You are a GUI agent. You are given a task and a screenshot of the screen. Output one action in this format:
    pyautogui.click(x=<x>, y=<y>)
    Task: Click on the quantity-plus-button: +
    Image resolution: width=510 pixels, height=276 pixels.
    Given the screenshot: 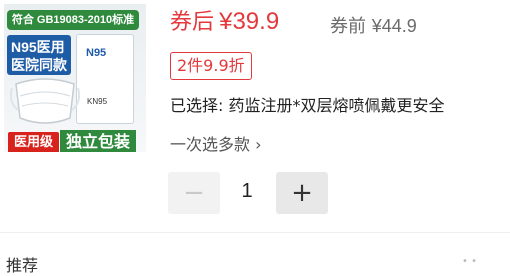 What is the action you would take?
    pyautogui.click(x=302, y=193)
    